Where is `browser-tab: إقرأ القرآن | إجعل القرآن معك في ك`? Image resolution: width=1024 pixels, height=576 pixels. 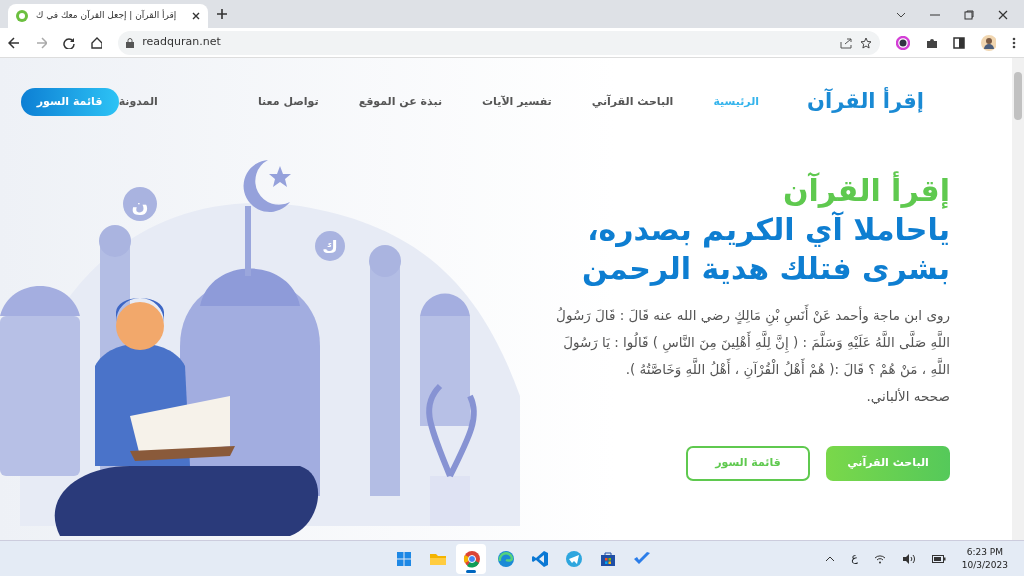
browser-tab: إقرأ القرآن | إجعل القرآن معك في ك is located at coordinates (108, 16).